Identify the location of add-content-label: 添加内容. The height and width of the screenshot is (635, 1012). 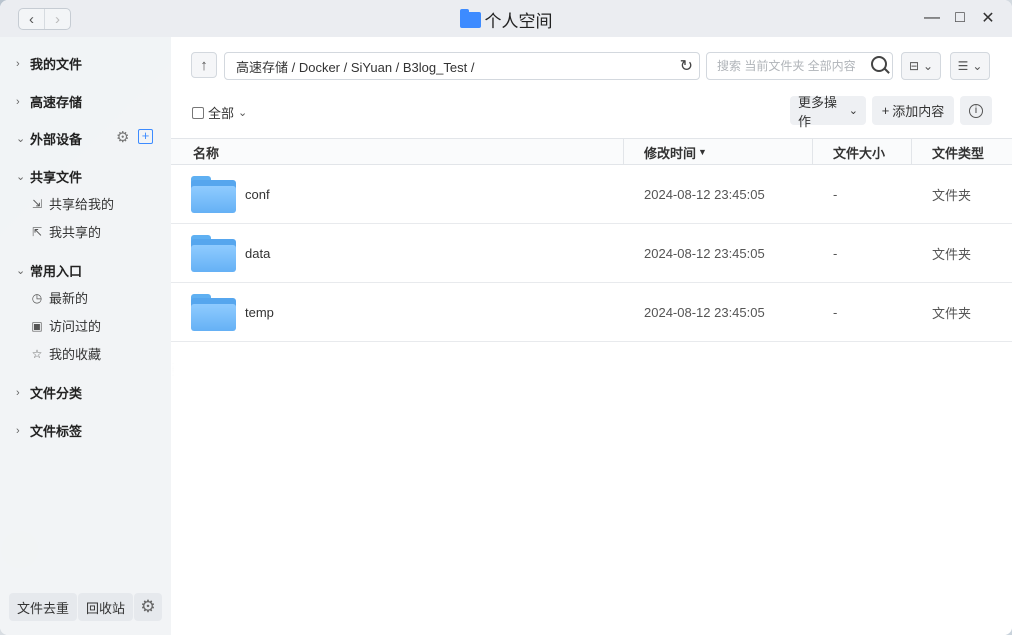
(918, 111).